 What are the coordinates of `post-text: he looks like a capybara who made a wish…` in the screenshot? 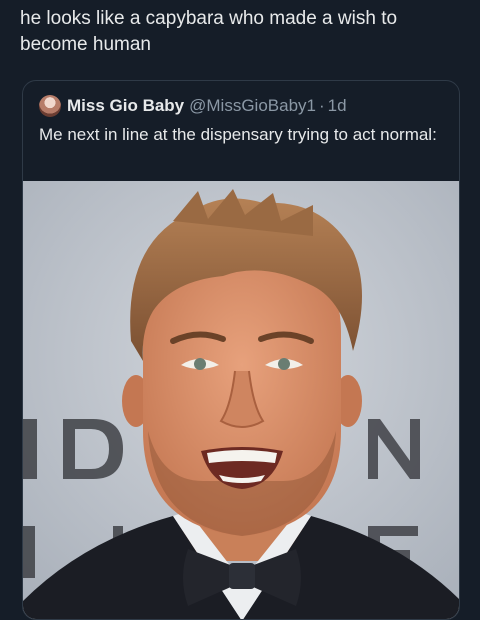 It's located at (209, 31).